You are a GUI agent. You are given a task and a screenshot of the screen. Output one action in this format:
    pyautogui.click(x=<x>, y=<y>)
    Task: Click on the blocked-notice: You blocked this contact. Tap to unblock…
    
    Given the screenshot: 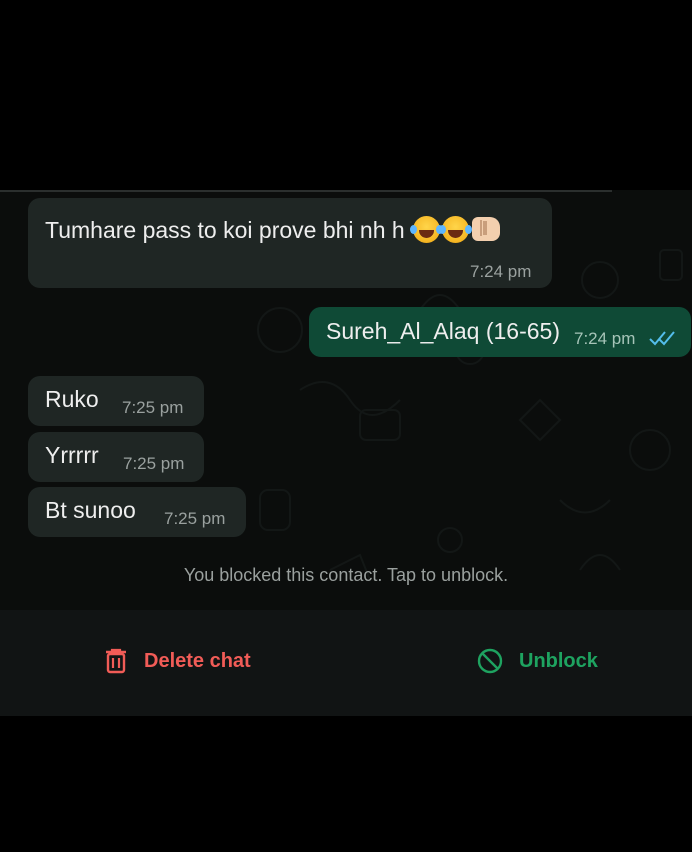 What is the action you would take?
    pyautogui.click(x=346, y=575)
    